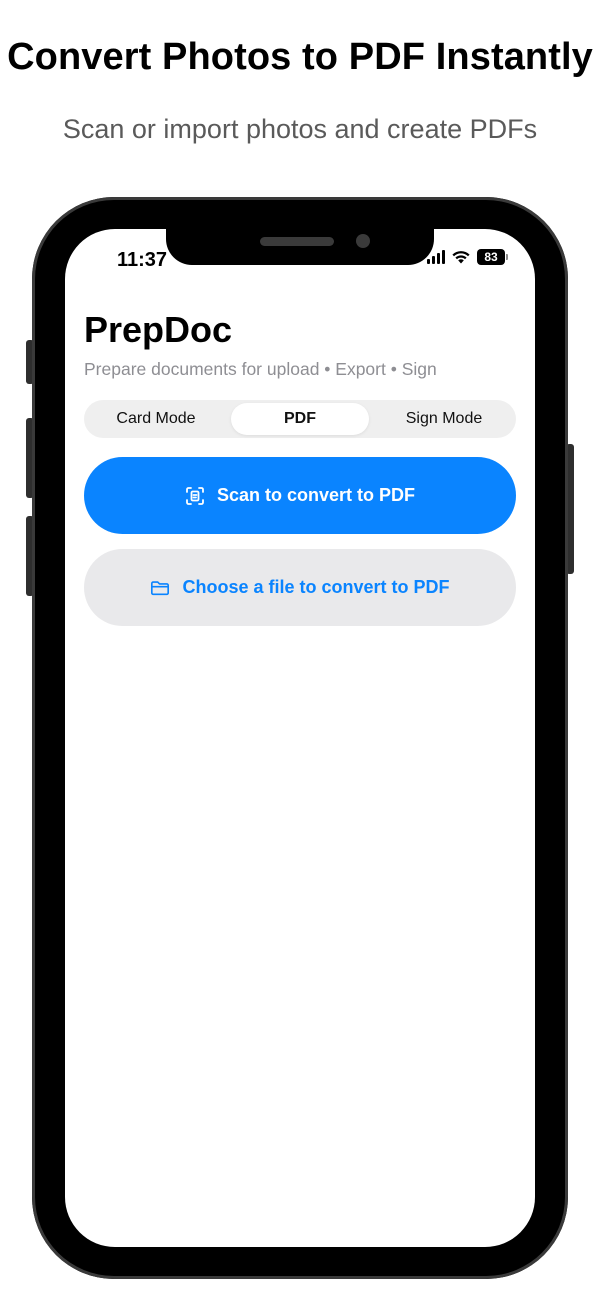 This screenshot has height=1299, width=600. Describe the element at coordinates (297, 241) in the screenshot. I see `speaker-grille` at that location.